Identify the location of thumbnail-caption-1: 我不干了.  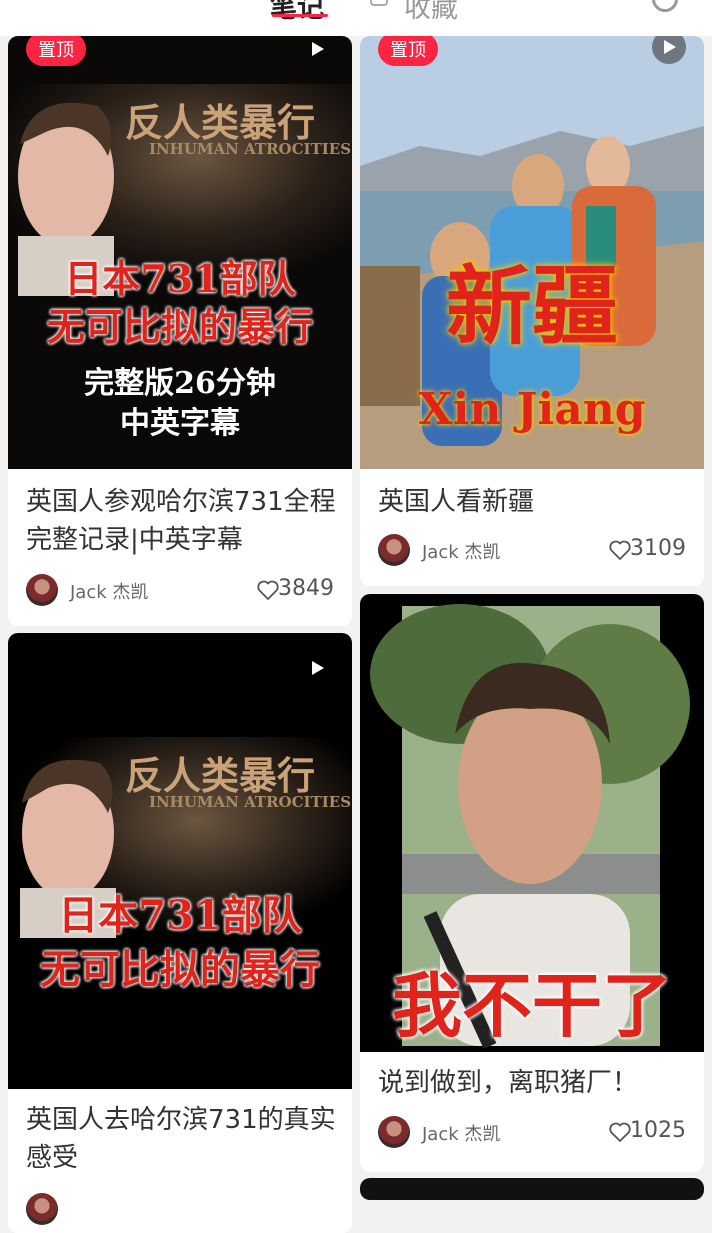
(532, 1005).